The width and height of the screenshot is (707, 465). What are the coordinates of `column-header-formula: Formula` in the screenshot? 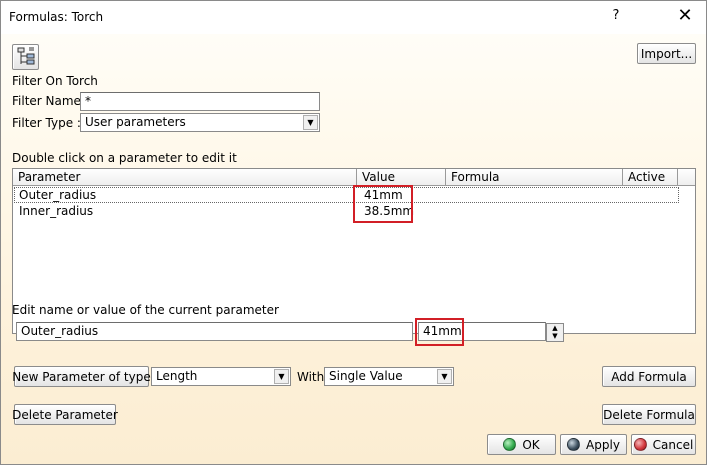 It's located at (534, 177).